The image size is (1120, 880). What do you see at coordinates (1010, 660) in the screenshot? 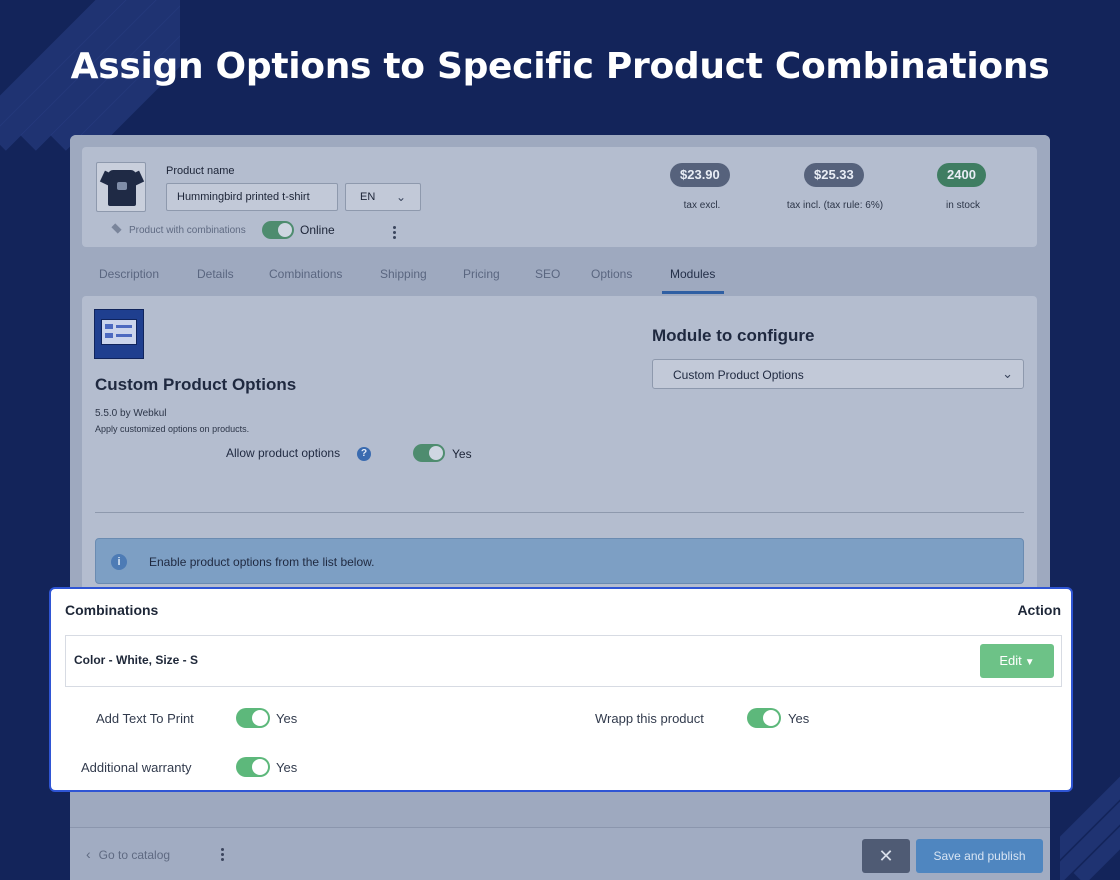
I see `edit-label: Edit` at bounding box center [1010, 660].